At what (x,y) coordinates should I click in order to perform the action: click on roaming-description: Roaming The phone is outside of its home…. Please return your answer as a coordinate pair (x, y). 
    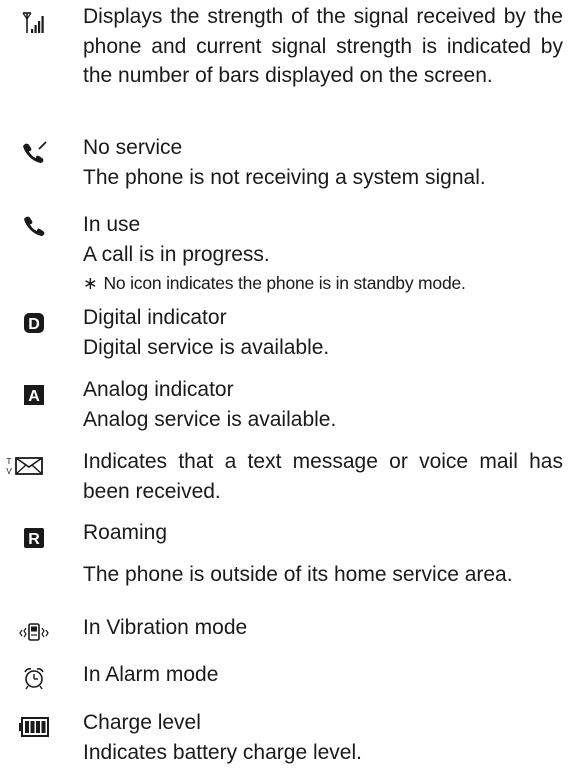
    Looking at the image, I should click on (323, 553).